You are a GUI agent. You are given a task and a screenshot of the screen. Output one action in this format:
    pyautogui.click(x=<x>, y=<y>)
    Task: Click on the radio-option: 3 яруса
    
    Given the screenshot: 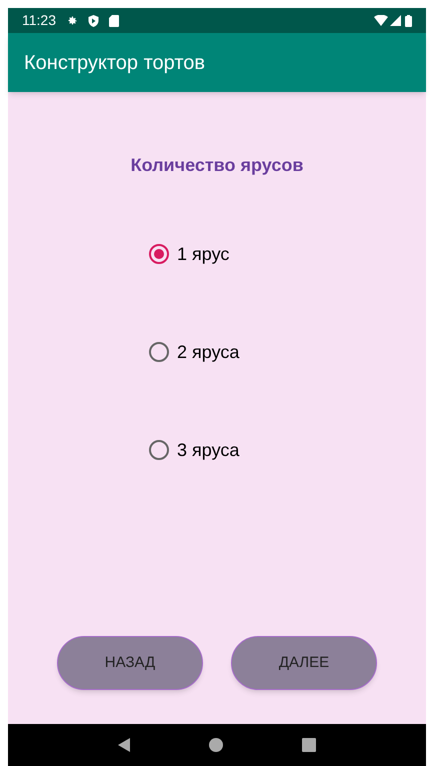 What is the action you would take?
    pyautogui.click(x=209, y=450)
    